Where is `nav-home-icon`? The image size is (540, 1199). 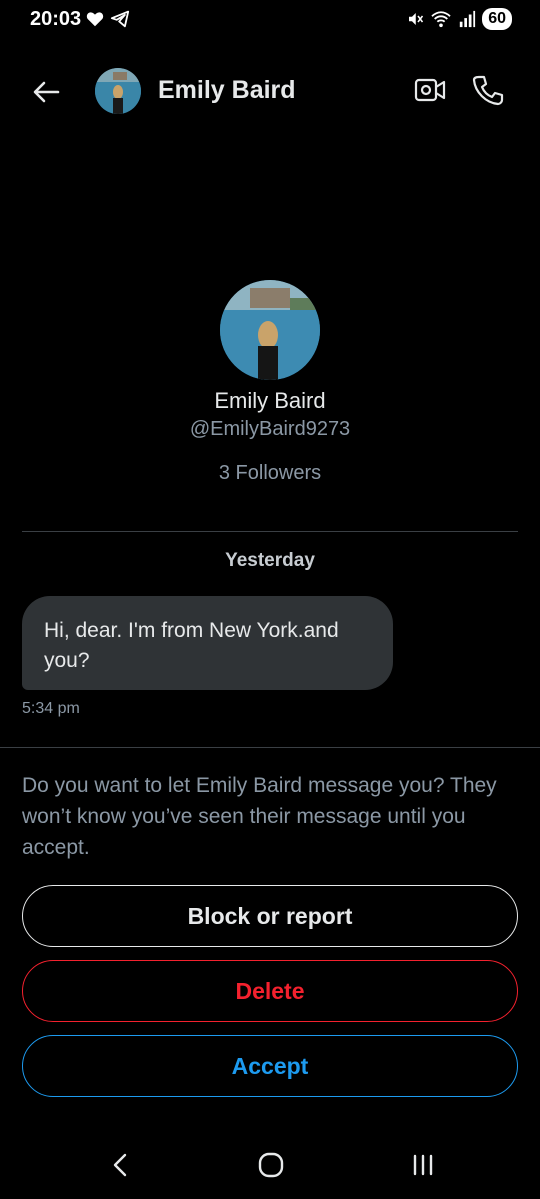 nav-home-icon is located at coordinates (271, 1165).